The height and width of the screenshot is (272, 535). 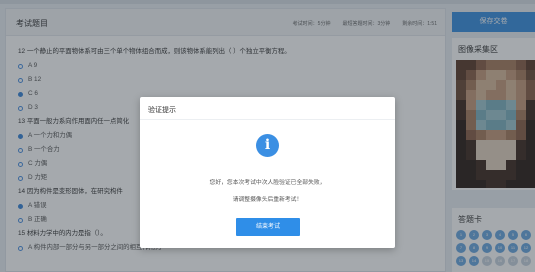 I want to click on dialog-title: 验证提示, so click(x=162, y=110).